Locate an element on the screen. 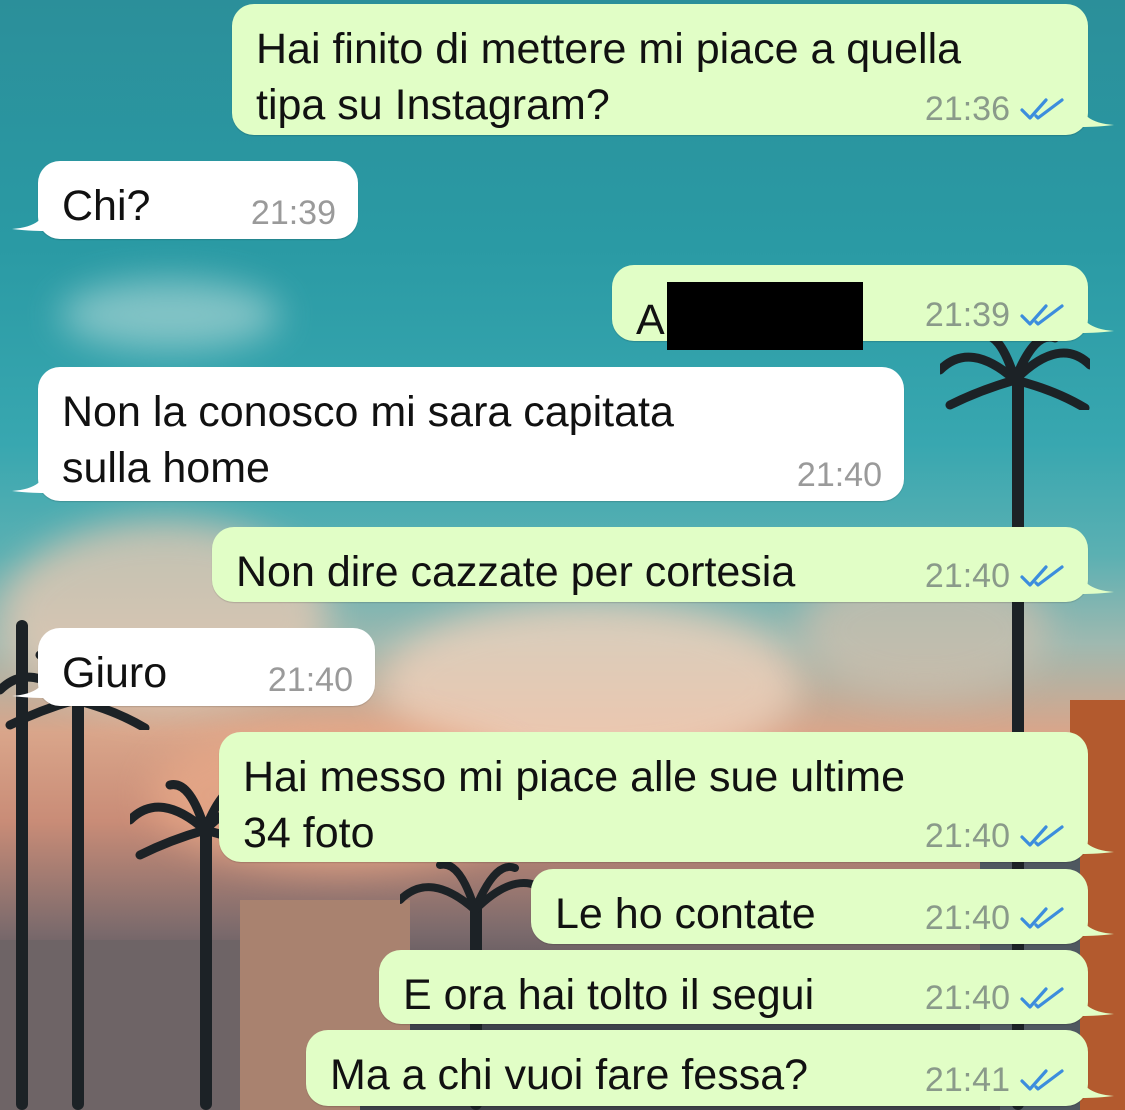 This screenshot has width=1125, height=1110. redacted-block is located at coordinates (764, 316).